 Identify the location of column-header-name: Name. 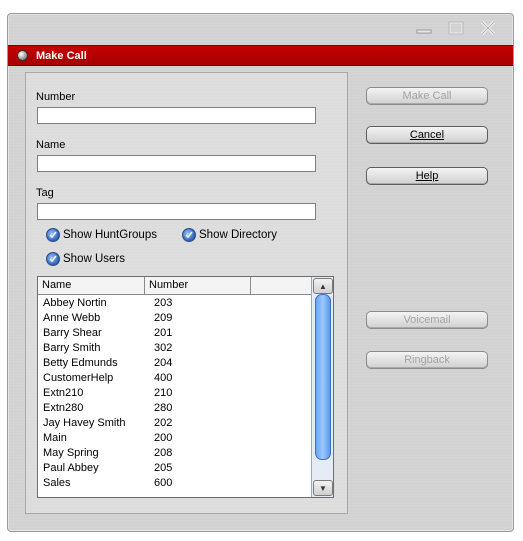
(91, 285).